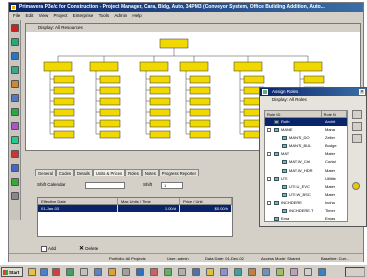 This screenshot has width=367, height=278. What do you see at coordinates (206, 201) in the screenshot?
I see `col-price-unit: Price / Unit` at bounding box center [206, 201].